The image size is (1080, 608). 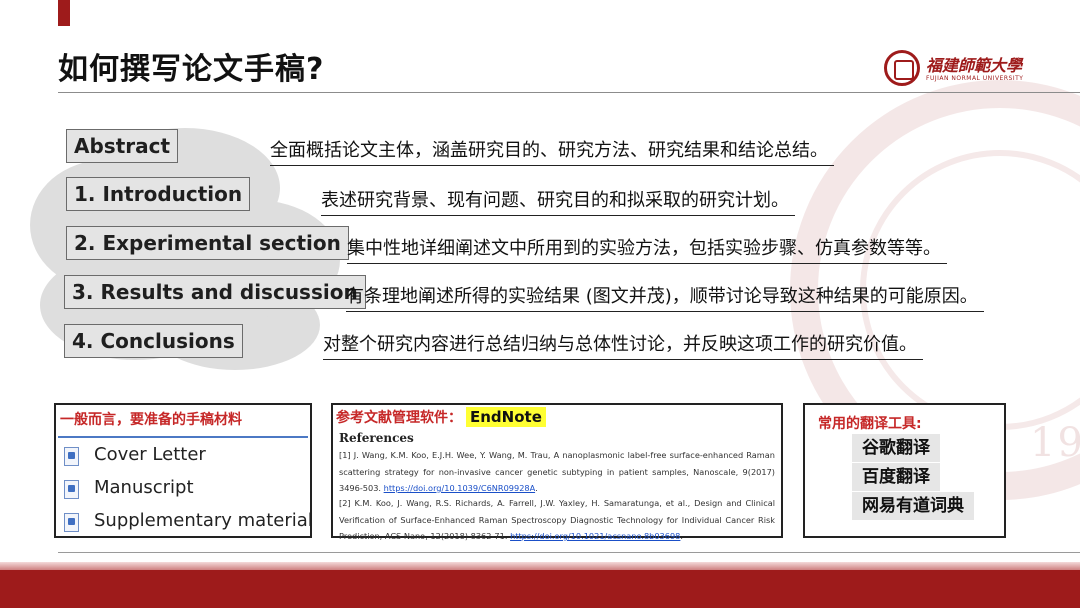 What do you see at coordinates (506, 417) in the screenshot?
I see `endnote-highlight: EndNote` at bounding box center [506, 417].